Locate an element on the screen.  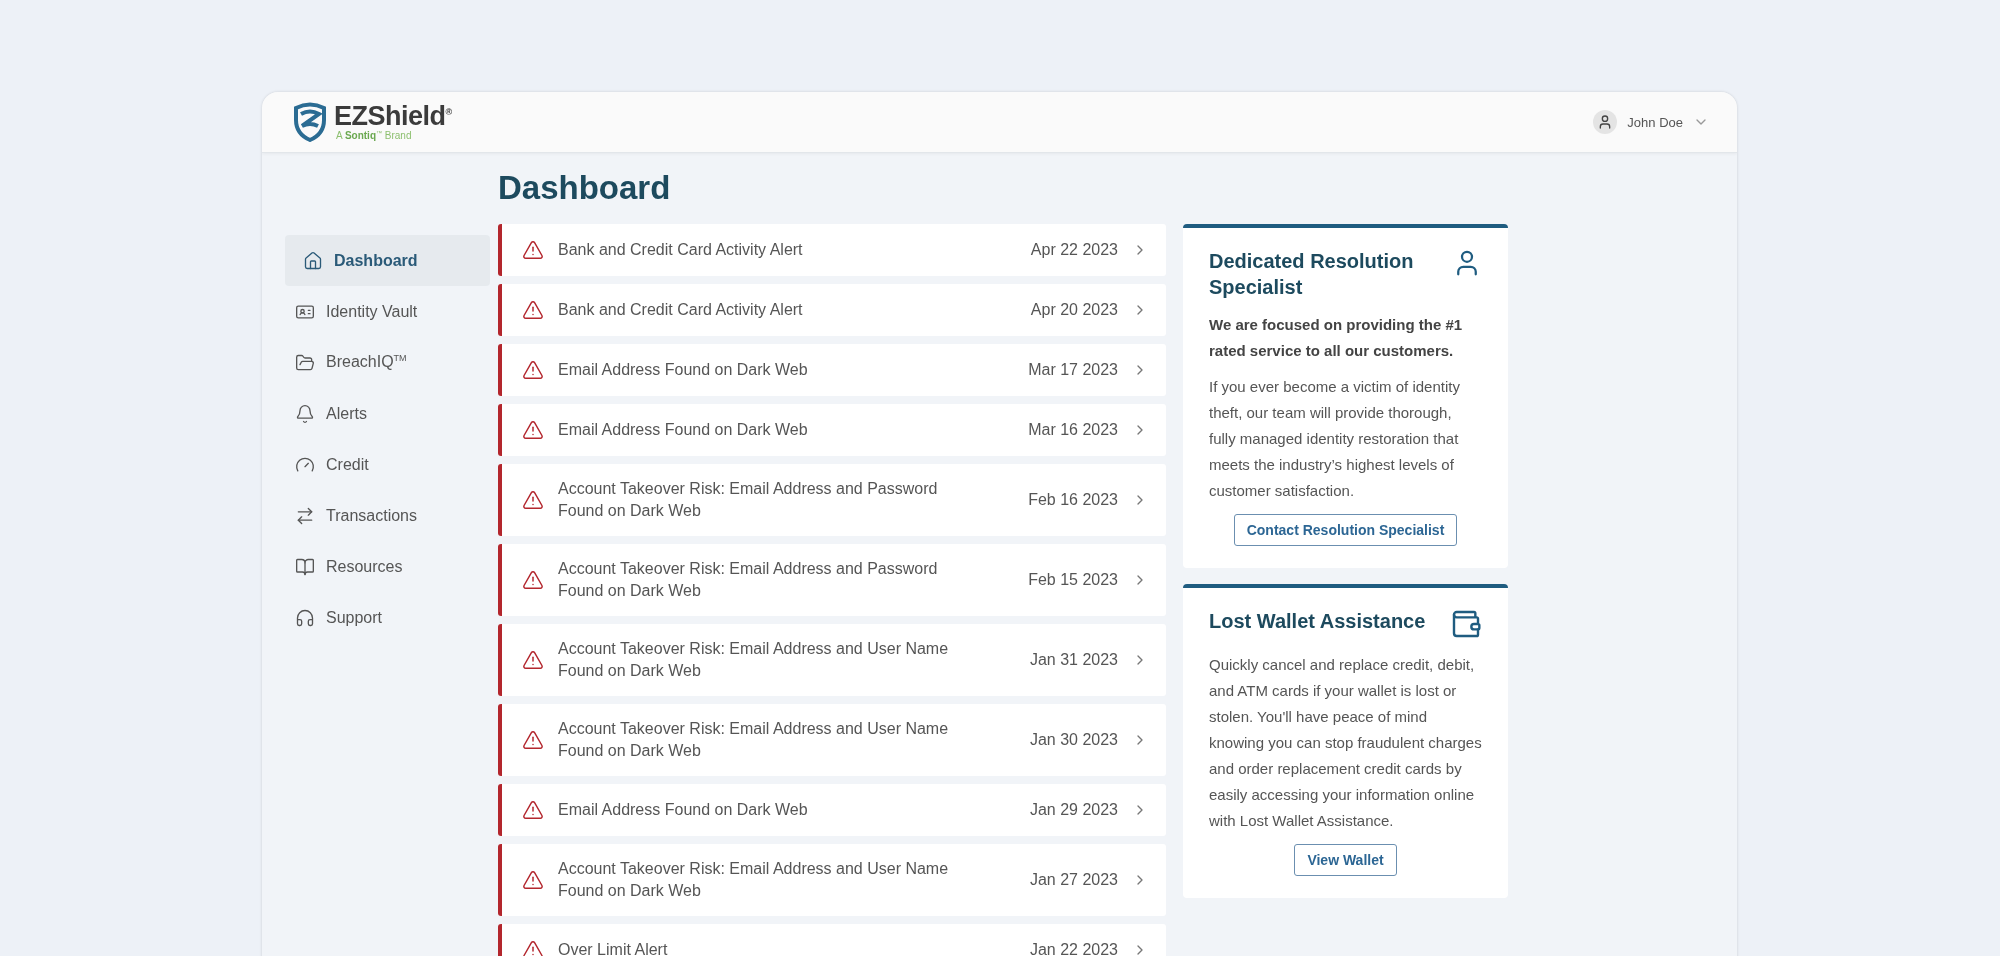
sidebar-item: Alerts is located at coordinates (387, 413).